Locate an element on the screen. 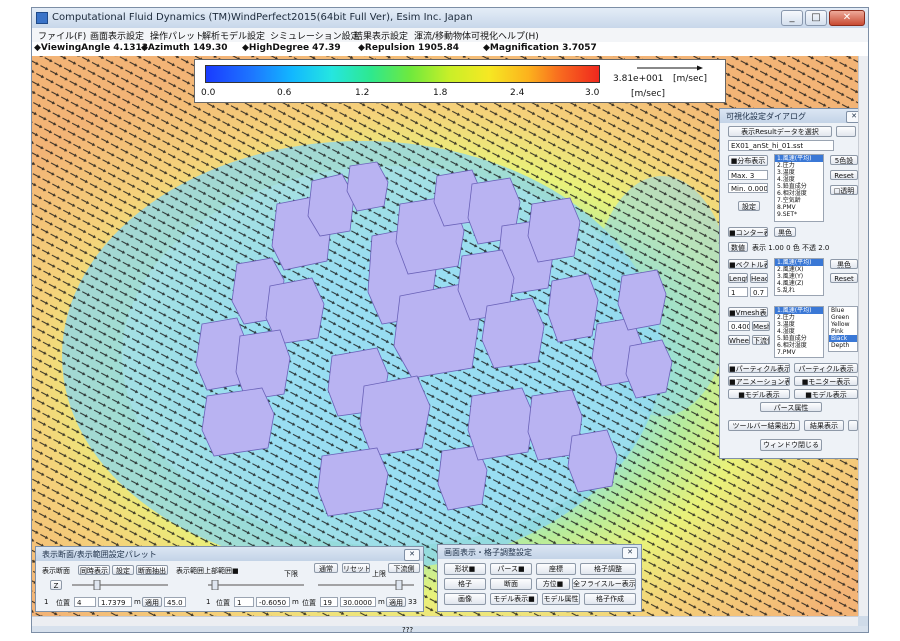 Image resolution: width=900 pixels, height=641 pixels. downstream-range-button: 下流側 is located at coordinates (404, 568).